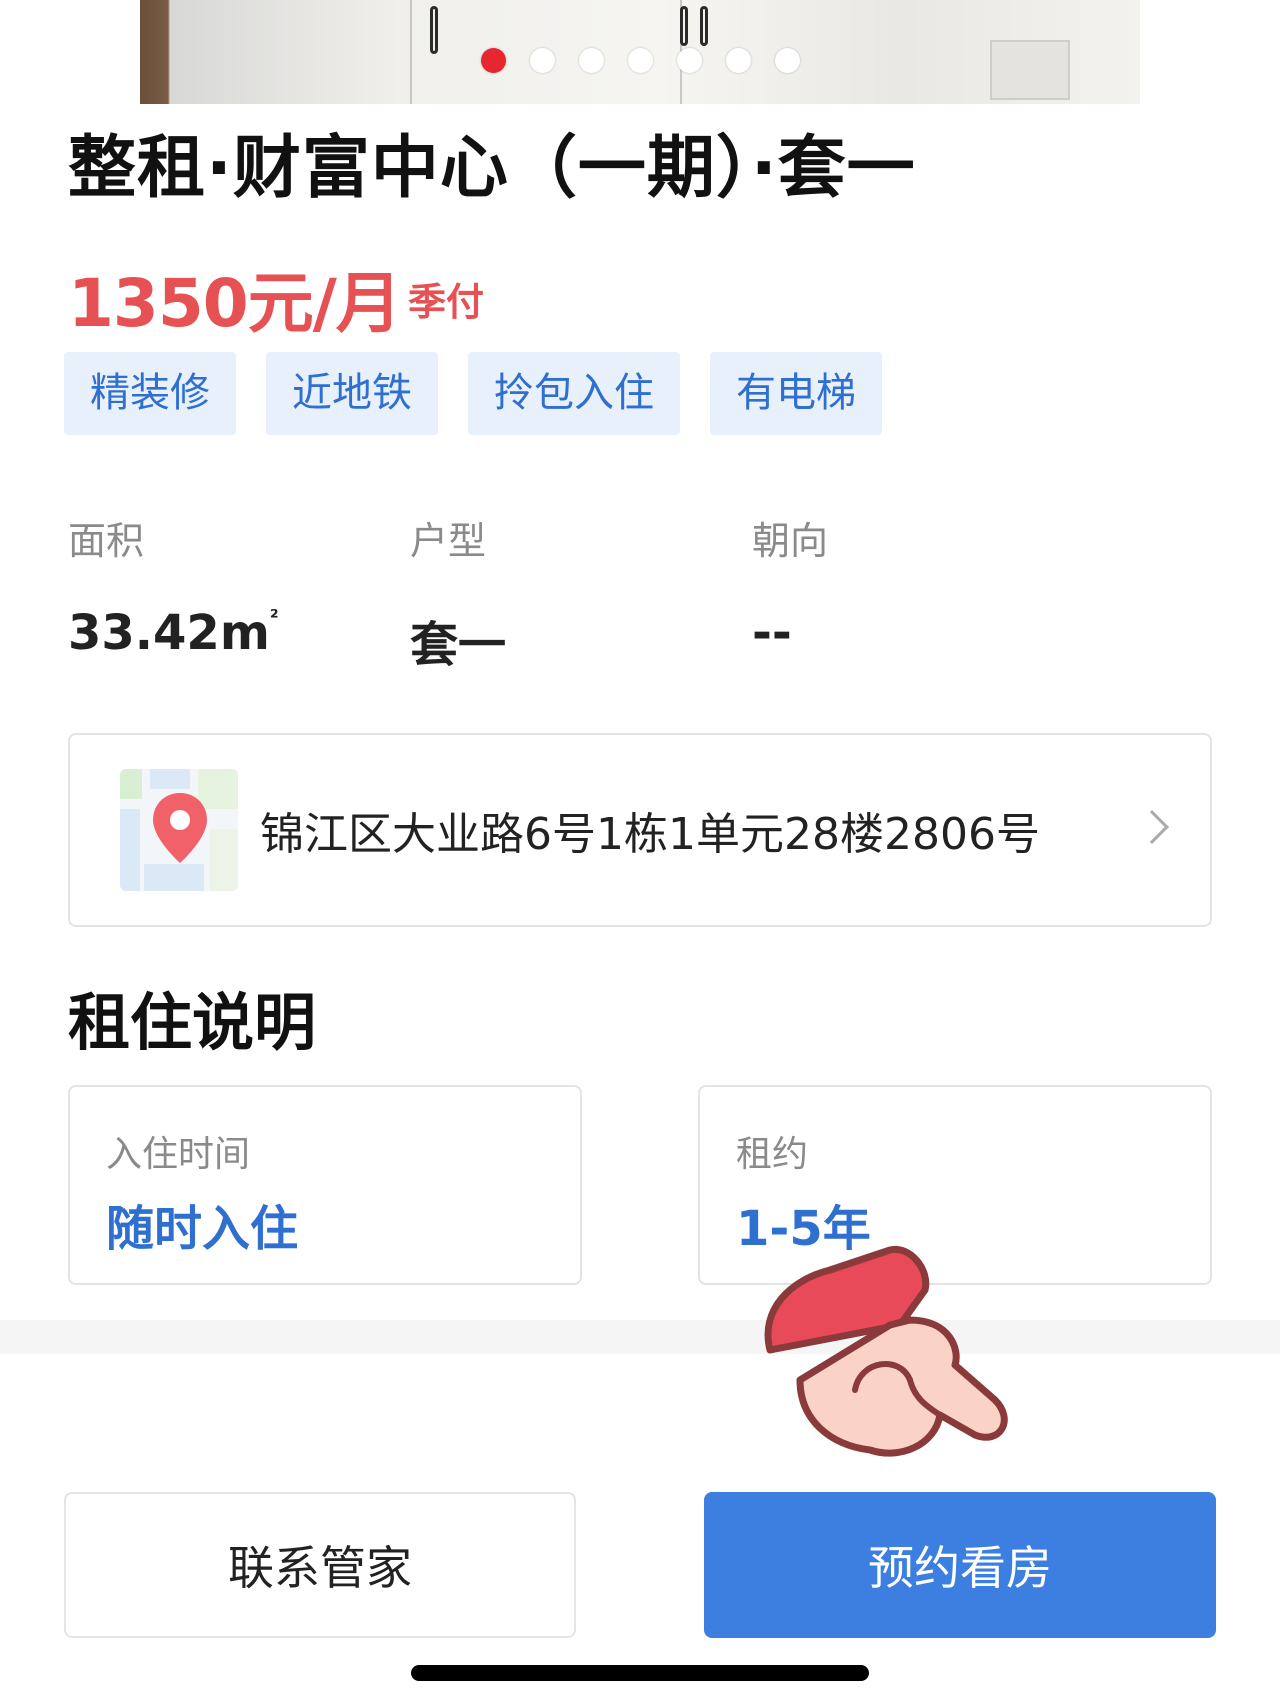  What do you see at coordinates (640, 1337) in the screenshot?
I see `section-divider` at bounding box center [640, 1337].